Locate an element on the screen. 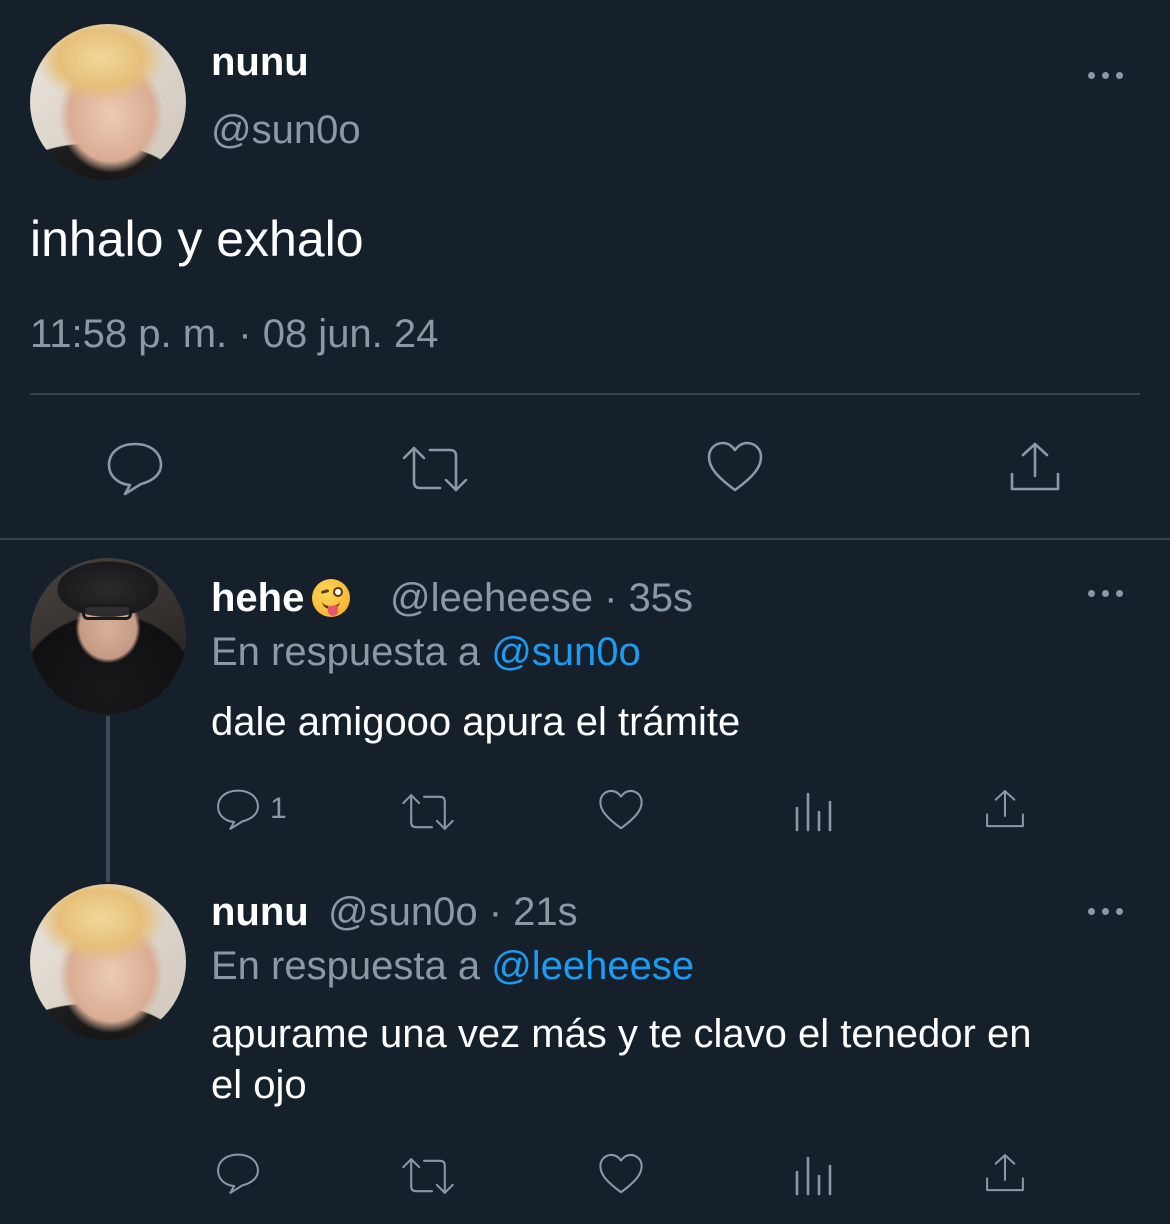  winking-face-with-tongue-icon is located at coordinates (331, 598).